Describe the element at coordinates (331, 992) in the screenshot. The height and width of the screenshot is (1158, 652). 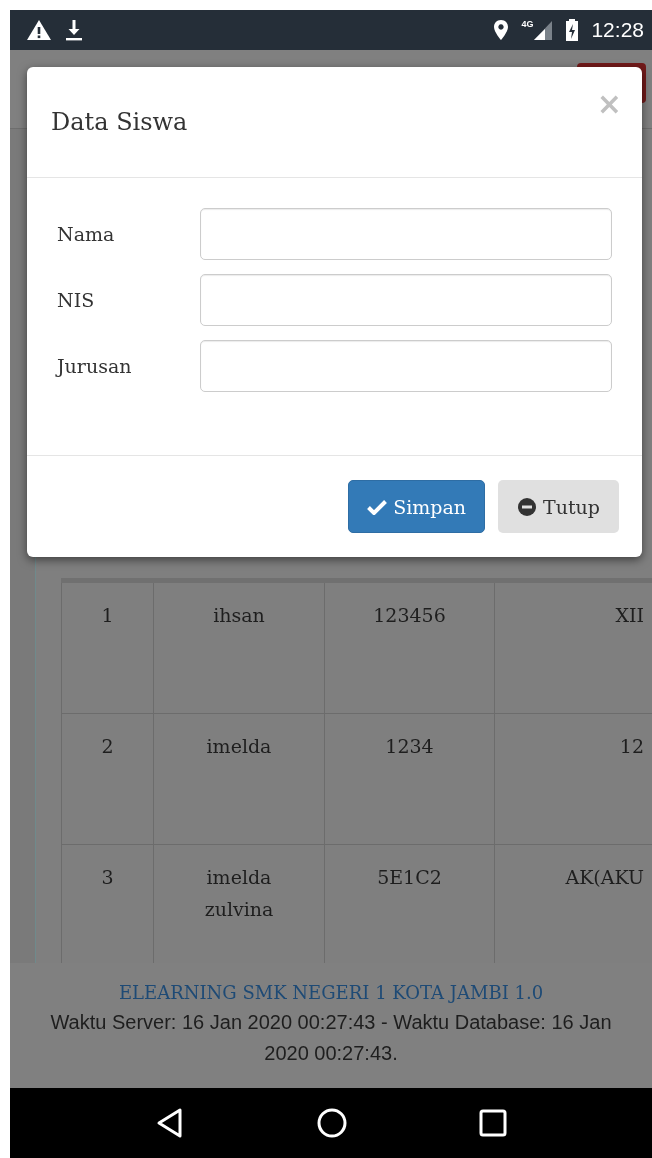
I see `footer-title: ELEARNING SMK NEGERI 1 KOTA JAMBI 1.0` at that location.